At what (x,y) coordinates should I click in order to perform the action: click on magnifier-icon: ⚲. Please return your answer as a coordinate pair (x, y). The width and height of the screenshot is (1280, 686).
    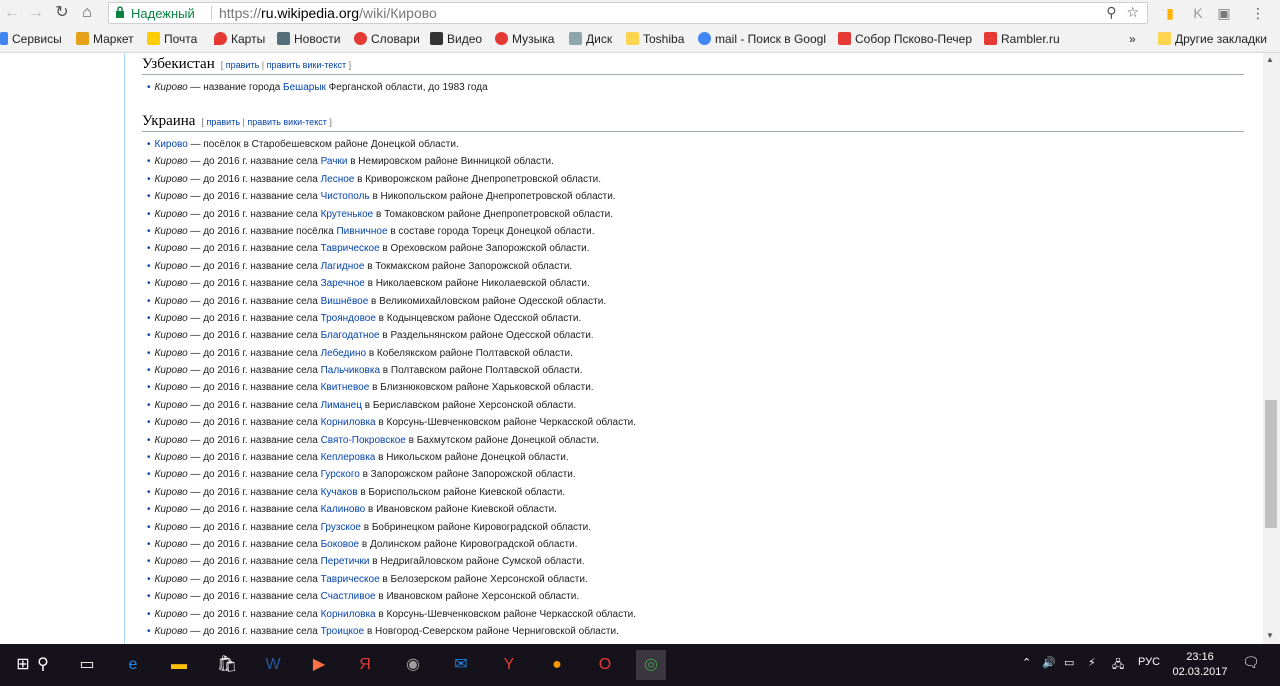
    Looking at the image, I should click on (1111, 12).